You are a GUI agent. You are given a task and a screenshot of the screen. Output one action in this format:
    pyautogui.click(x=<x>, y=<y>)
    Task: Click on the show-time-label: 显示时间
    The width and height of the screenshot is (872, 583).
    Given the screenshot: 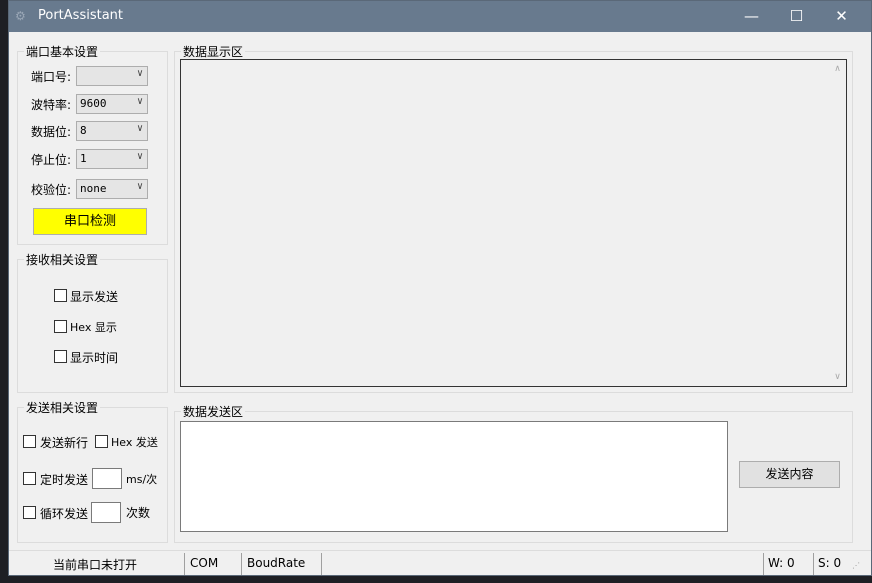 What is the action you would take?
    pyautogui.click(x=94, y=358)
    